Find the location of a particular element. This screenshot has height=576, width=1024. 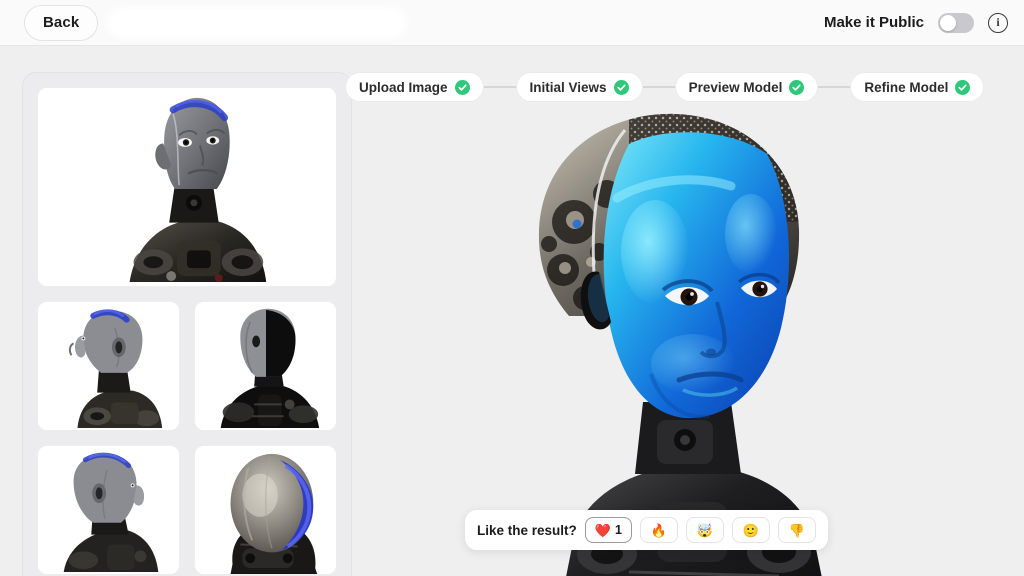

info-circle-icon: i is located at coordinates (998, 22).